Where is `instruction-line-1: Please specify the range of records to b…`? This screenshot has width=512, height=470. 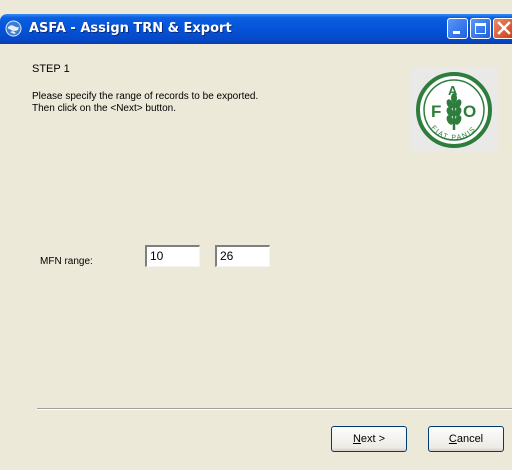 instruction-line-1: Please specify the range of records to b… is located at coordinates (145, 96).